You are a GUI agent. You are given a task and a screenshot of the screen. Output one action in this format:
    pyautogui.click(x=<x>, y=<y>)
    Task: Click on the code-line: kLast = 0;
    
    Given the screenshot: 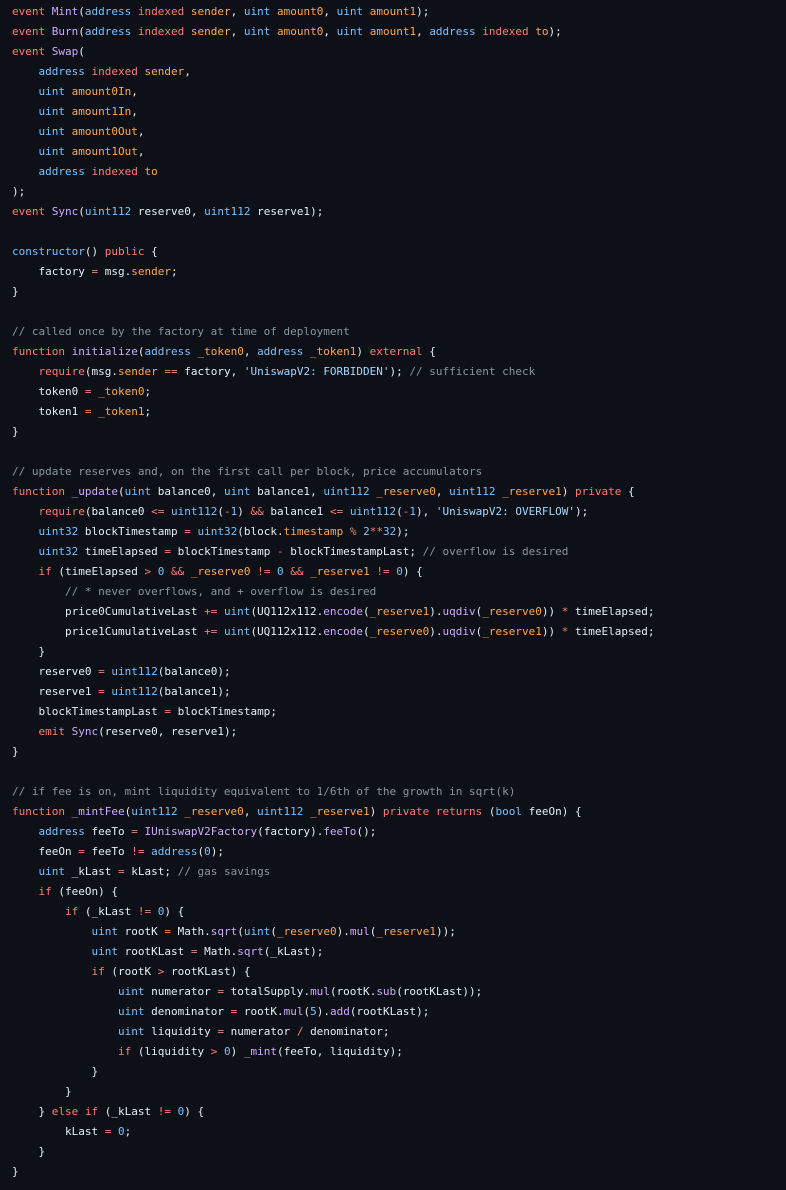 What is the action you would take?
    pyautogui.click(x=98, y=1131)
    